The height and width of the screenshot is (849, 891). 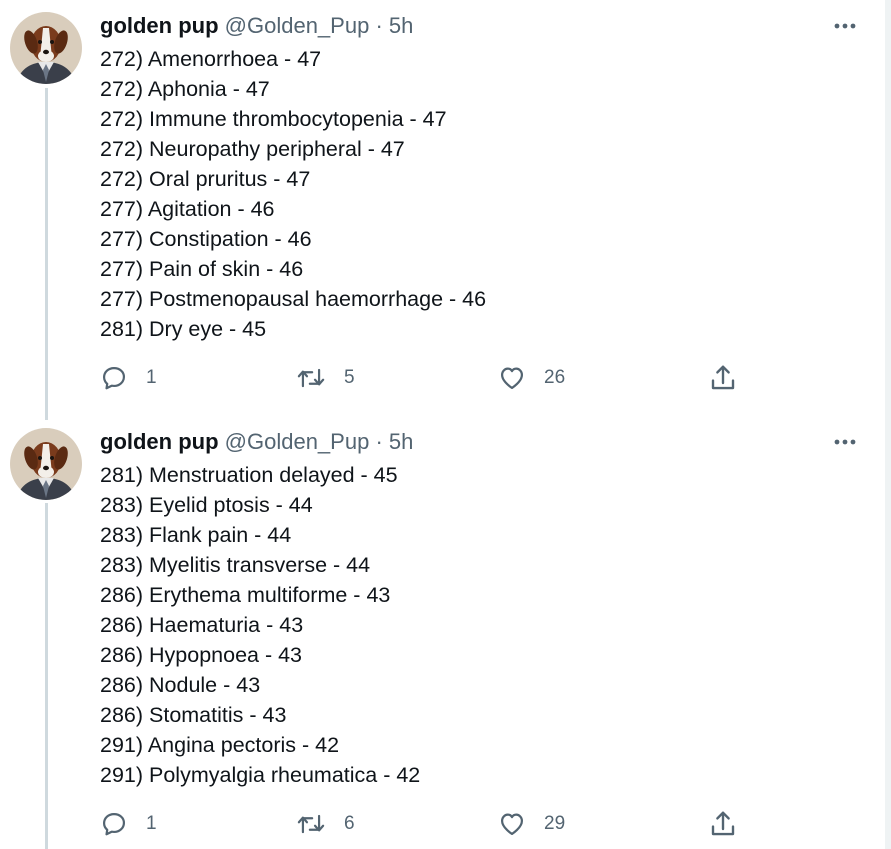 I want to click on tweet-text-line: 277) Constipation - 46, so click(x=206, y=239).